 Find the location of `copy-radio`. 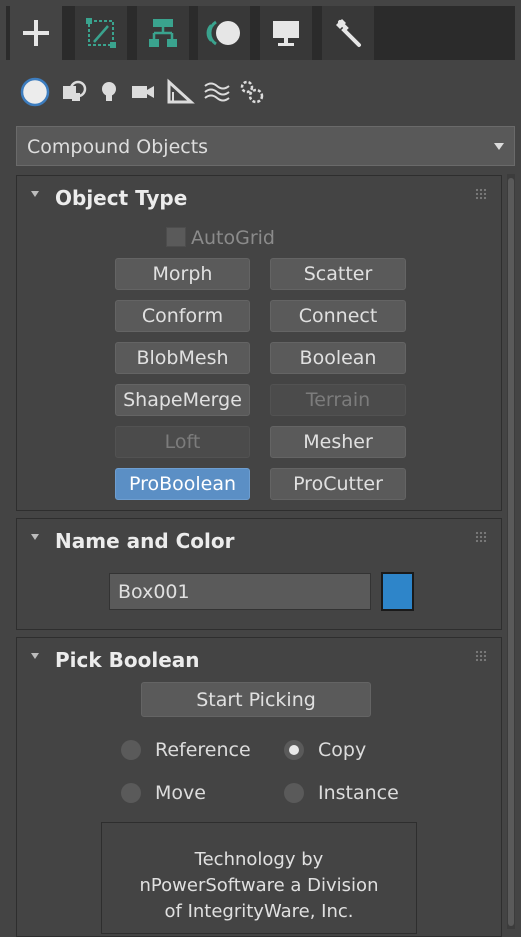

copy-radio is located at coordinates (294, 750).